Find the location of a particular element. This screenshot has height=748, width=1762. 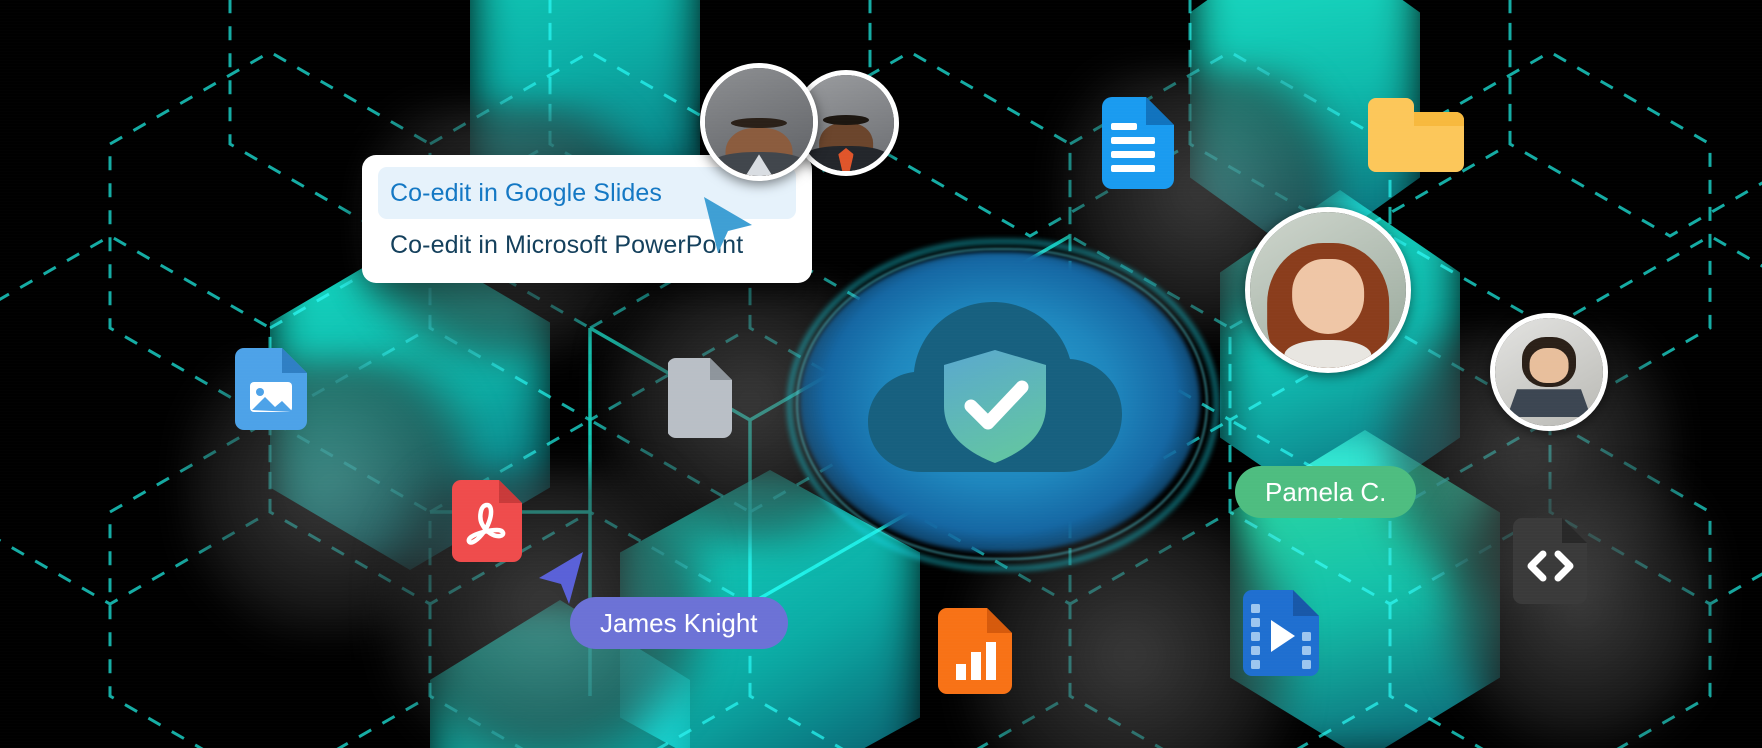

purple-cursor is located at coordinates (561, 580).